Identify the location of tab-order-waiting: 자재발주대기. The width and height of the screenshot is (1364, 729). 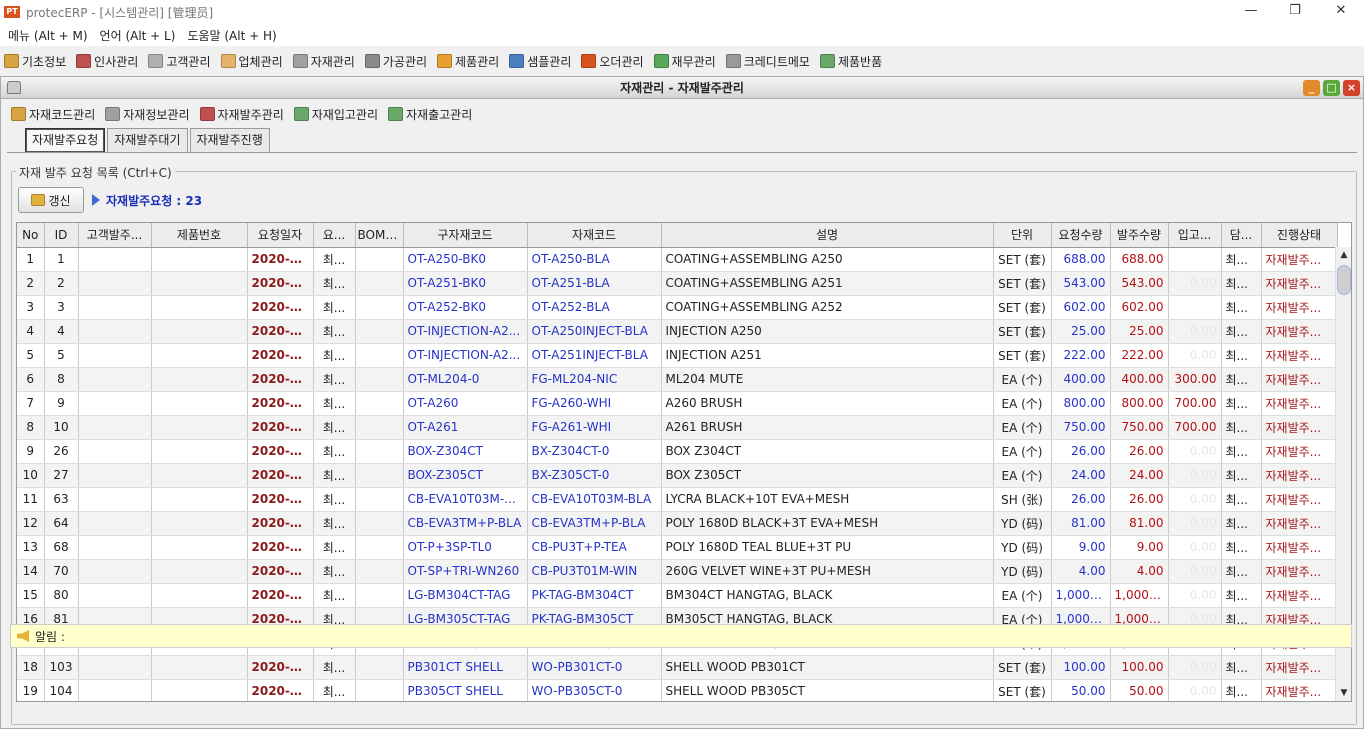
(147, 140).